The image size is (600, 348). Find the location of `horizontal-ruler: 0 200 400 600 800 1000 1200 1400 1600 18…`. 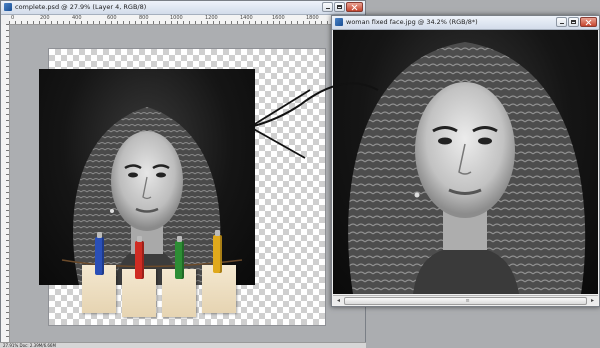

horizontal-ruler: 0 200 400 600 800 1000 1200 1400 1600 18… is located at coordinates (187, 20).